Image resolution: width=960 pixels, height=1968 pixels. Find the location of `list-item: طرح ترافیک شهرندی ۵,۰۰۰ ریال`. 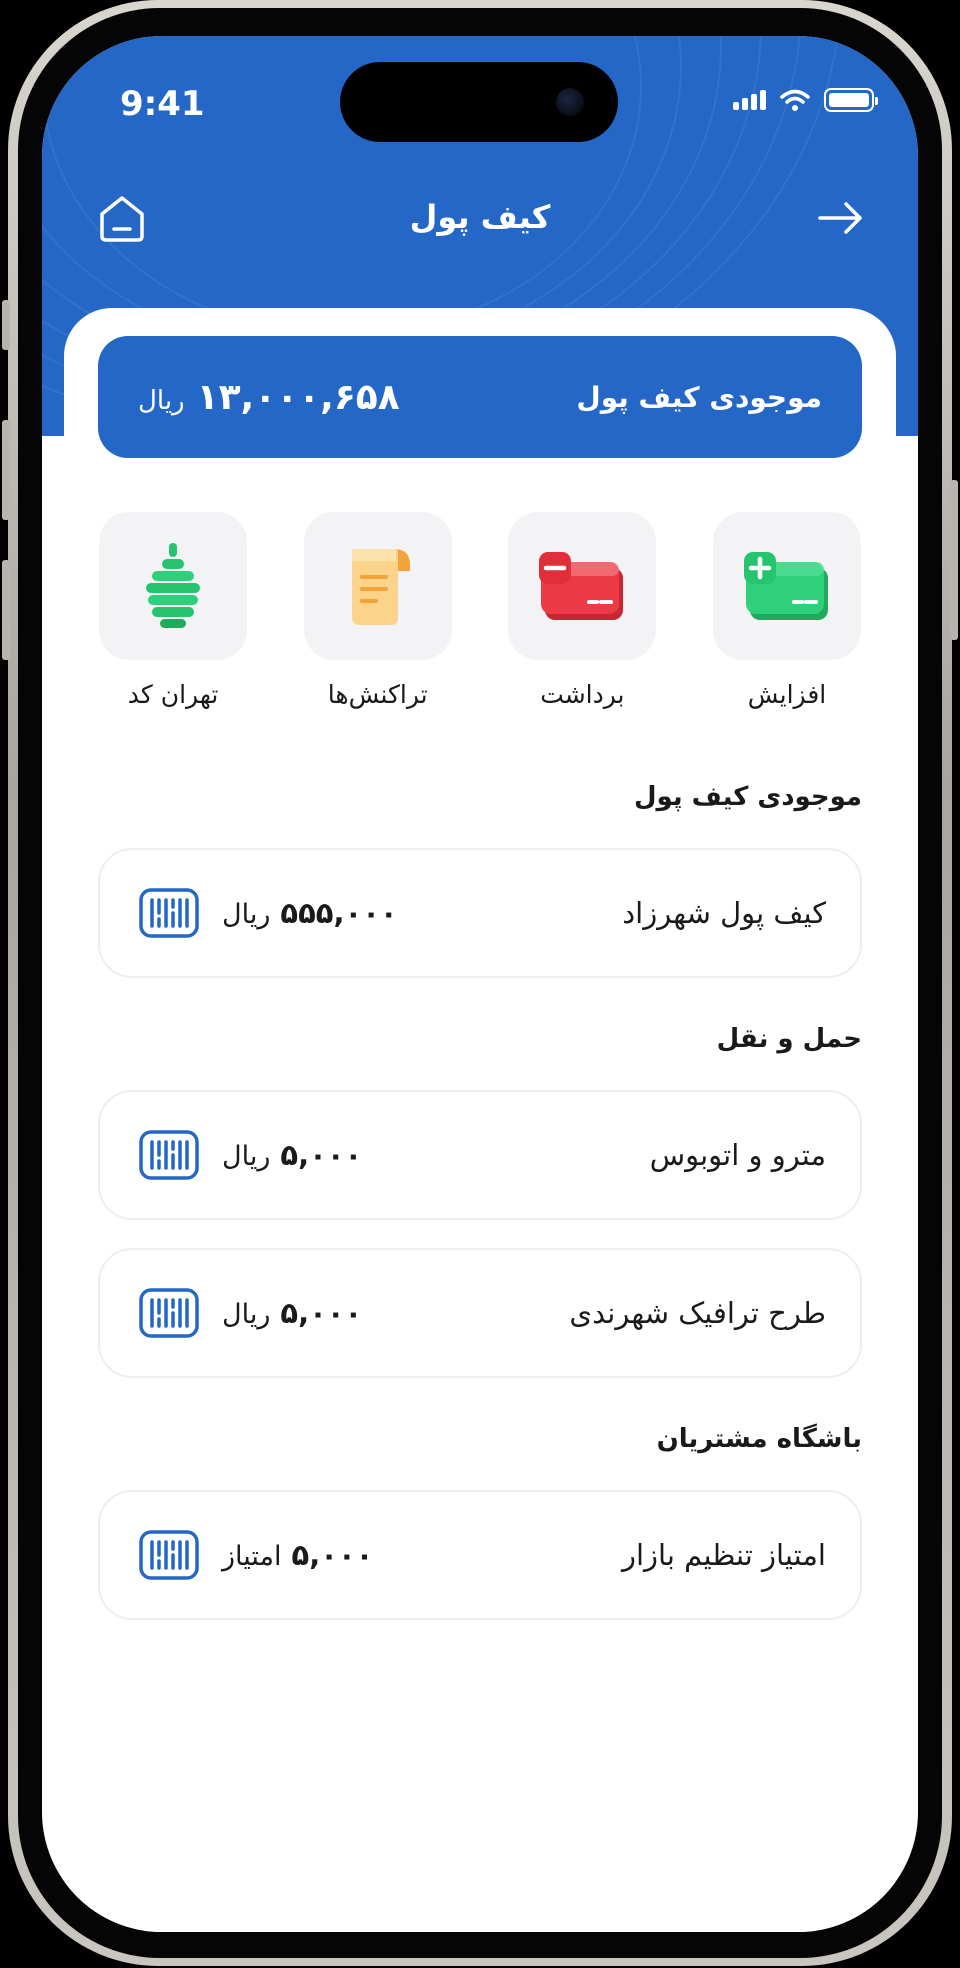

list-item: طرح ترافیک شهرندی ۵,۰۰۰ ریال is located at coordinates (480, 1313).